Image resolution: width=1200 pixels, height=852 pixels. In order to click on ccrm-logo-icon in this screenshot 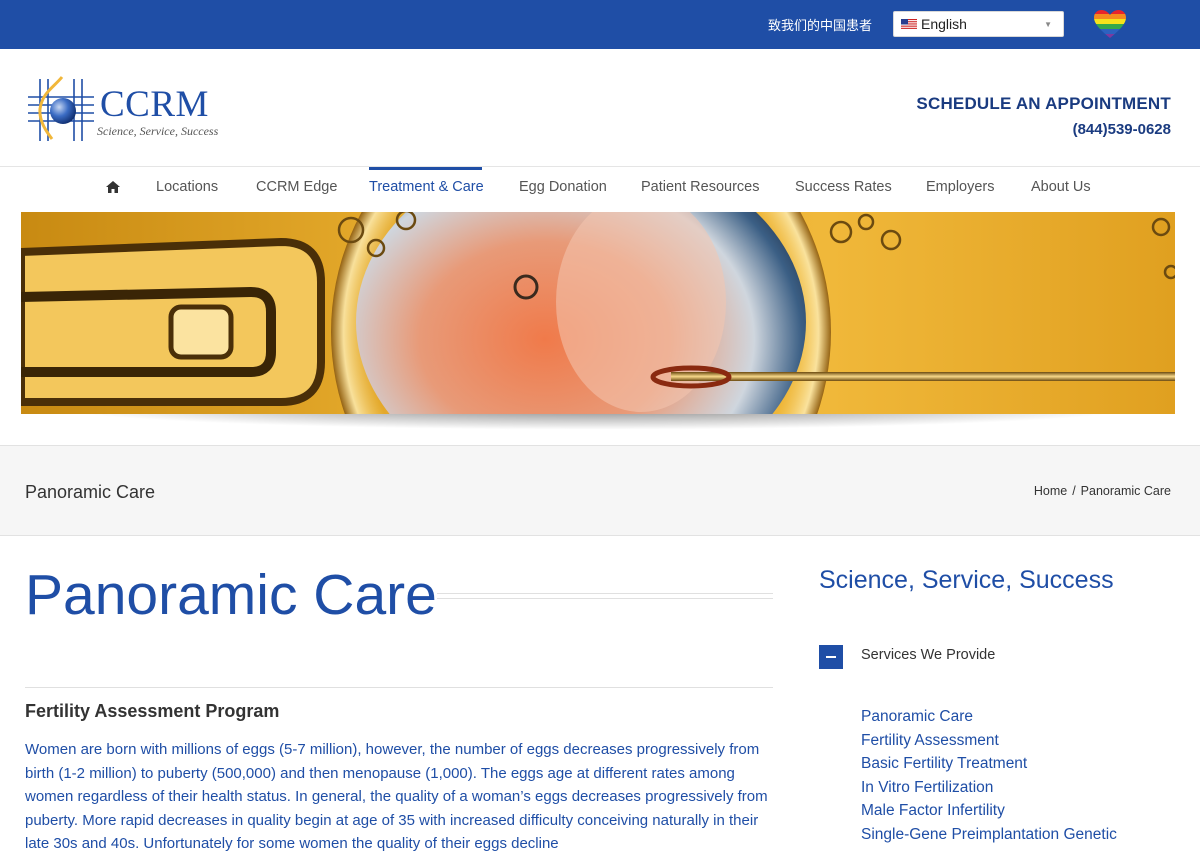, I will do `click(61, 109)`.